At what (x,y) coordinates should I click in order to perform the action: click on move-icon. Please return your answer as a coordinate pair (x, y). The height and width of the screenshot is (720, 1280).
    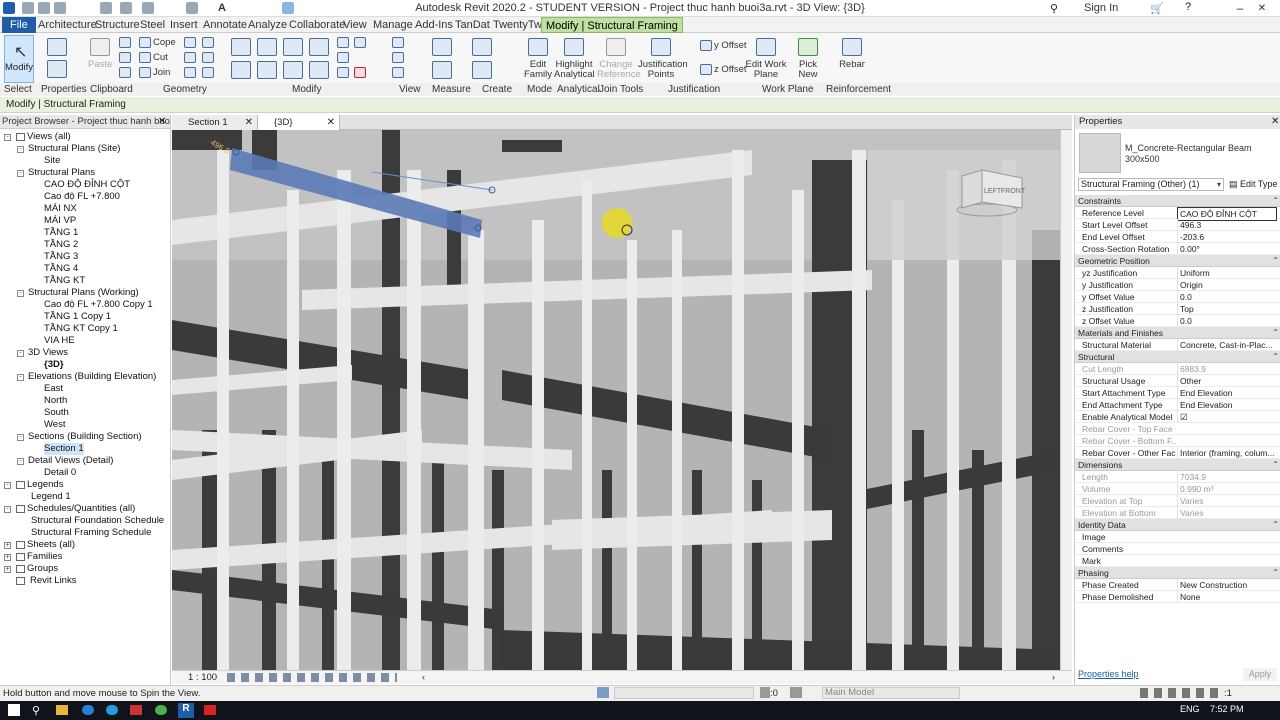
    Looking at the image, I should click on (241, 70).